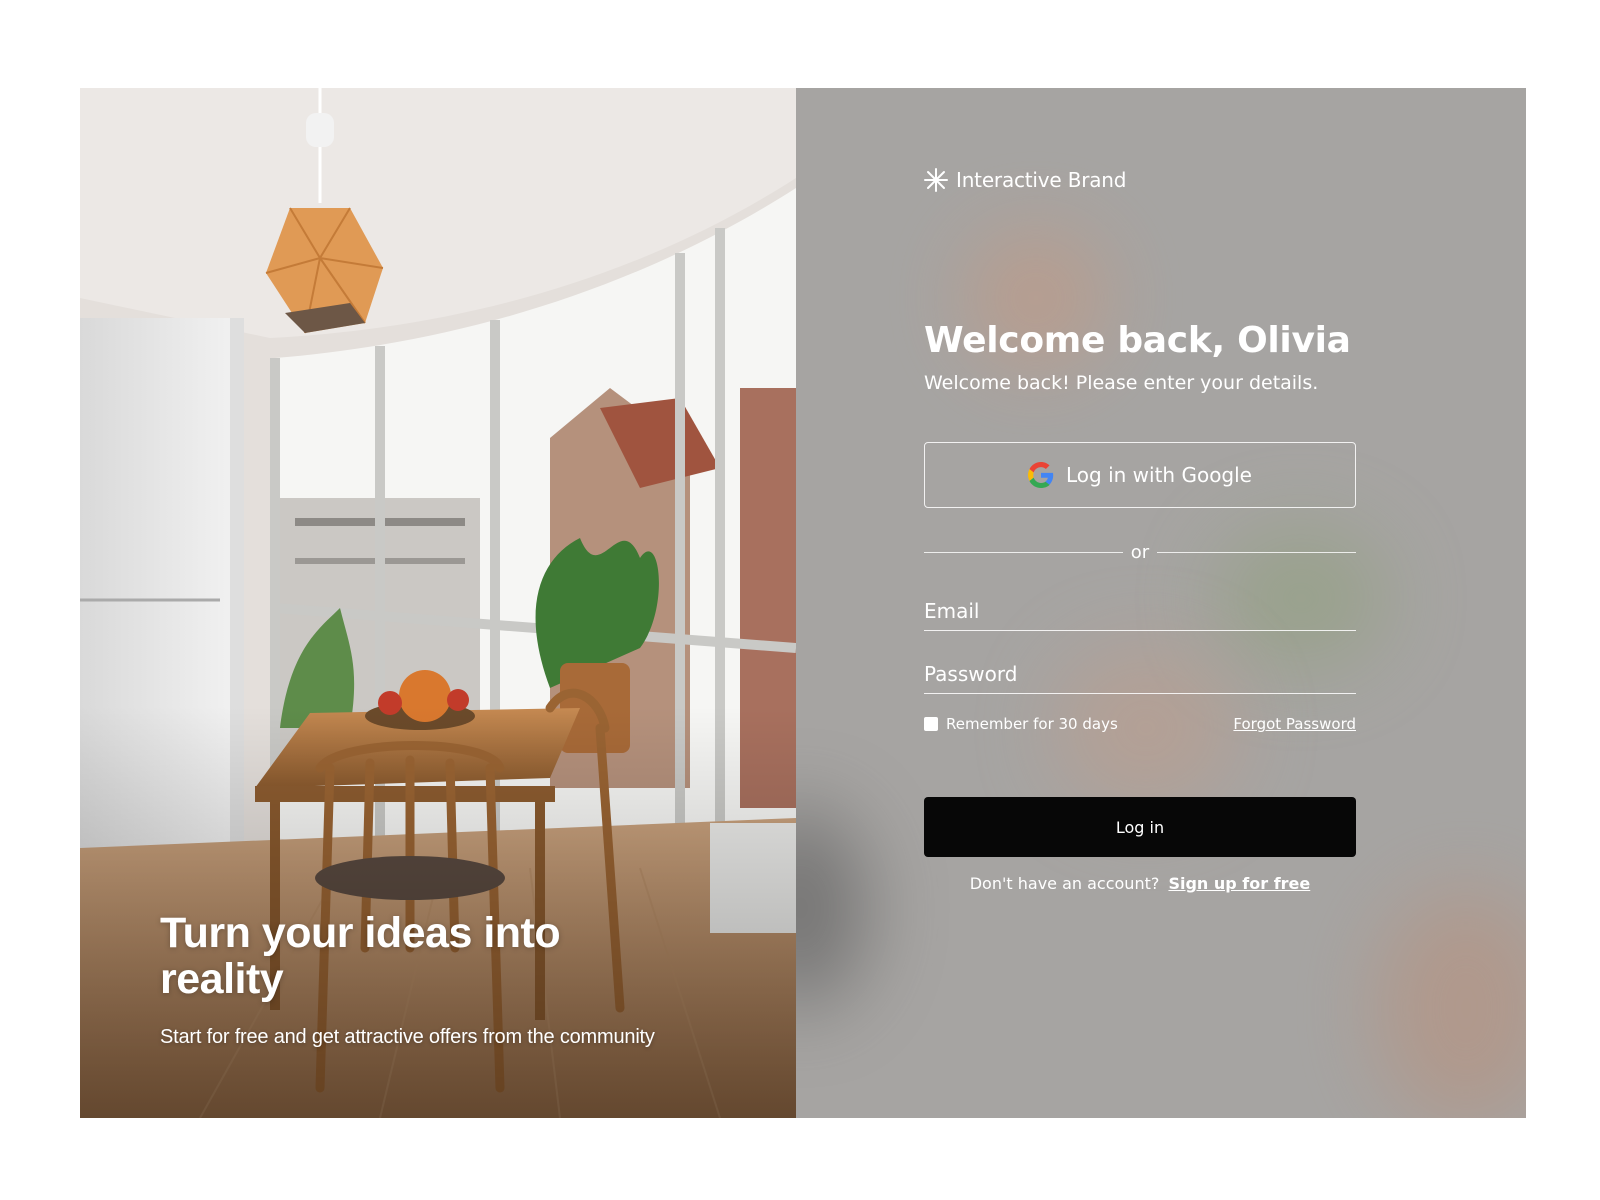 The width and height of the screenshot is (1600, 1200). Describe the element at coordinates (1032, 724) in the screenshot. I see `remember-label: Remember for 30 days` at that location.